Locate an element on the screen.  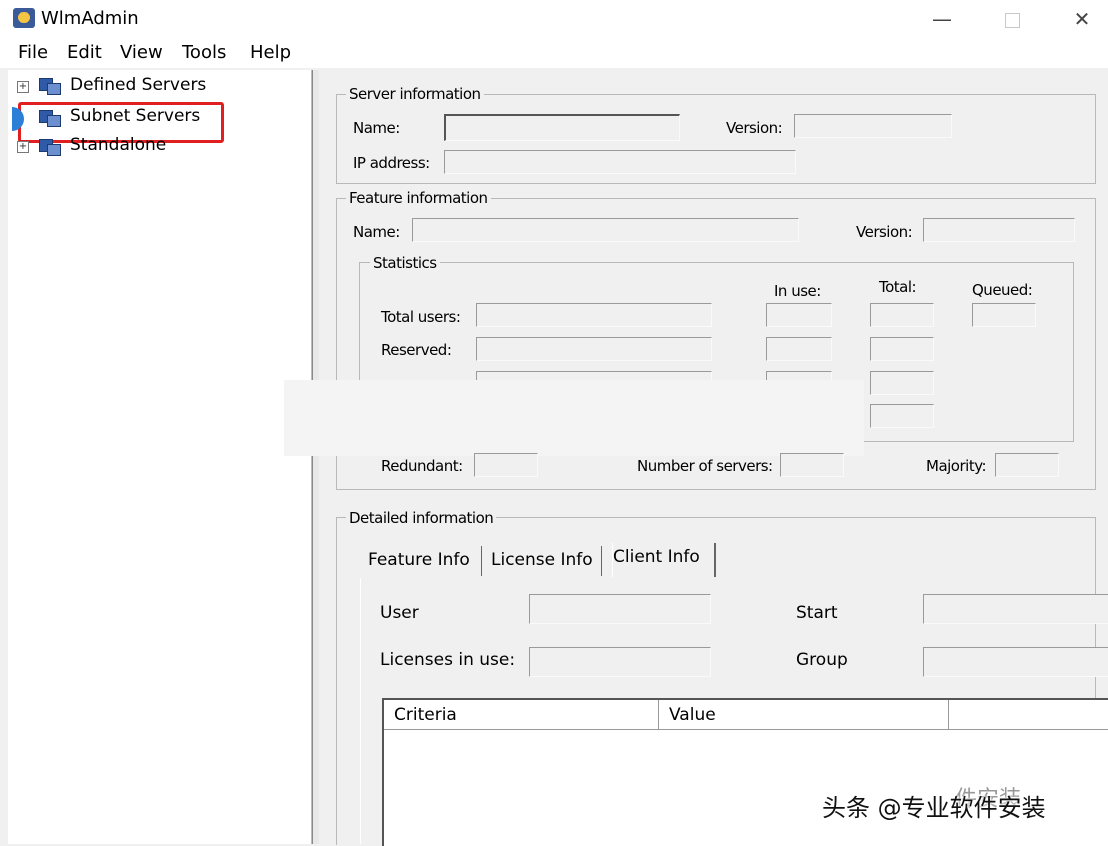
total-users-total-field is located at coordinates (902, 315).